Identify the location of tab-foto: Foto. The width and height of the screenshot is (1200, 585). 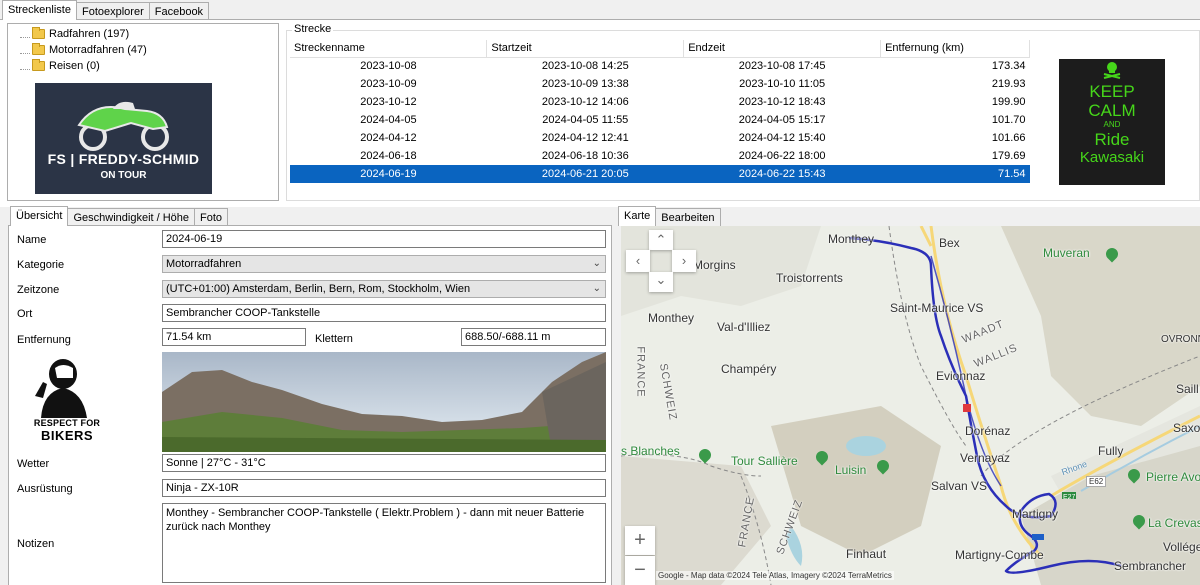
(211, 217).